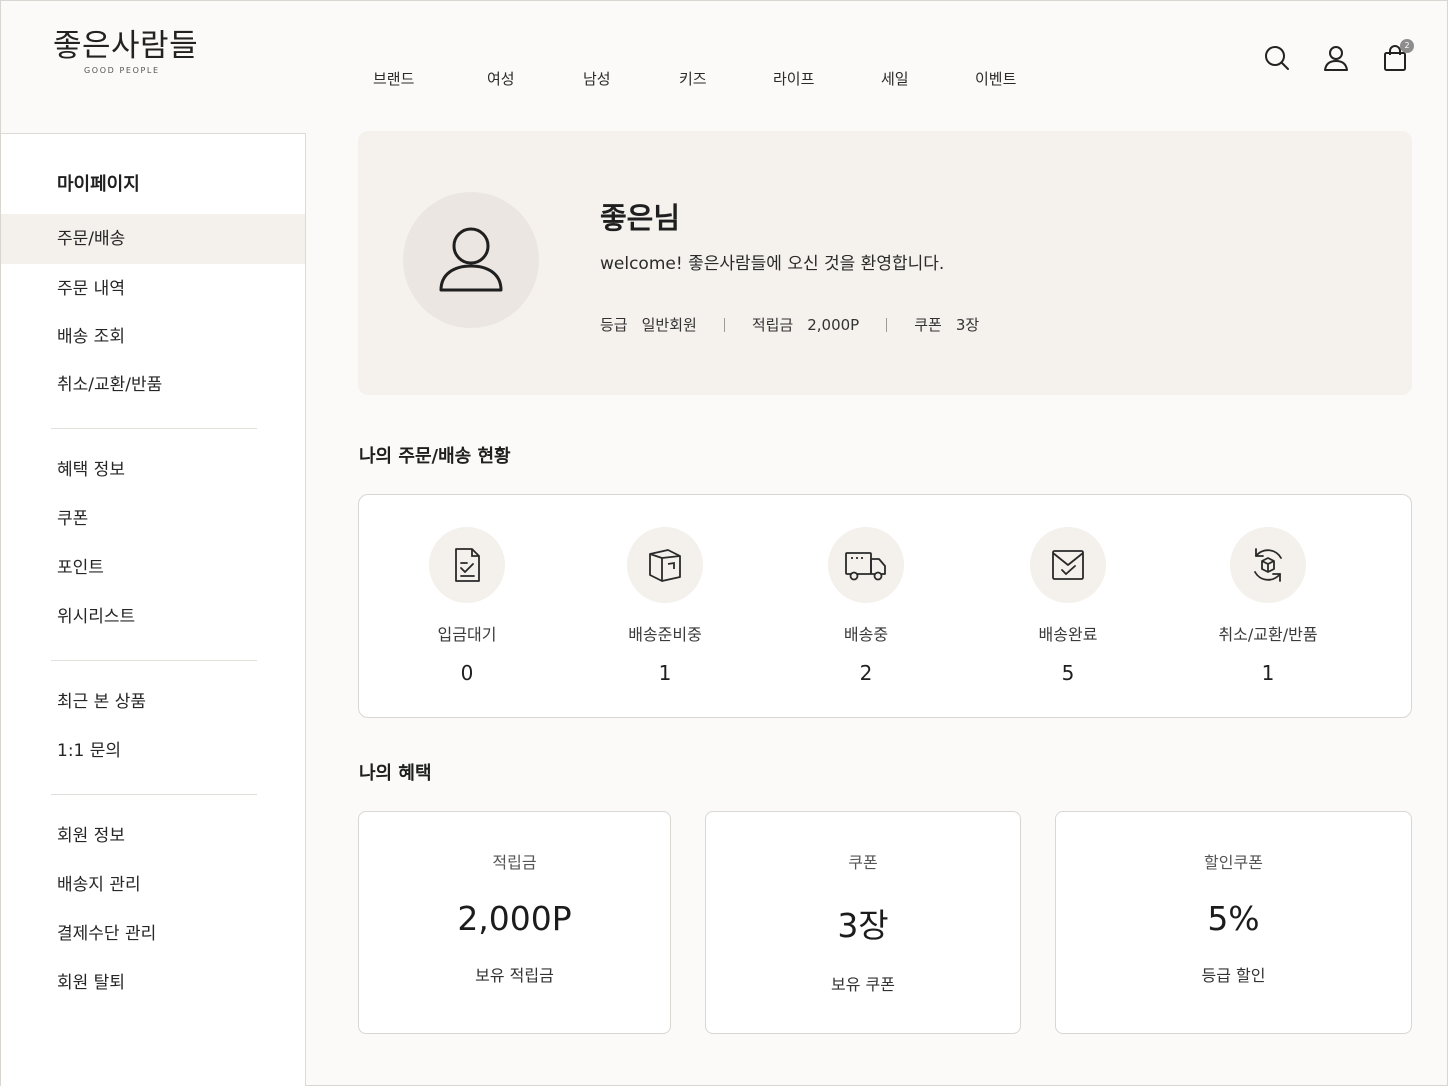 The image size is (1448, 1086). I want to click on benefit-label: 적립금, so click(514, 862).